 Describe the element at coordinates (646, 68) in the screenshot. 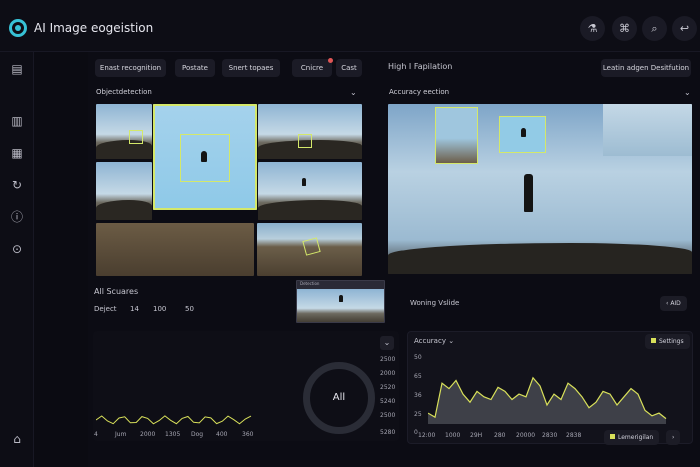

I see `distribution-button: Leatin adgen Desitfution` at that location.